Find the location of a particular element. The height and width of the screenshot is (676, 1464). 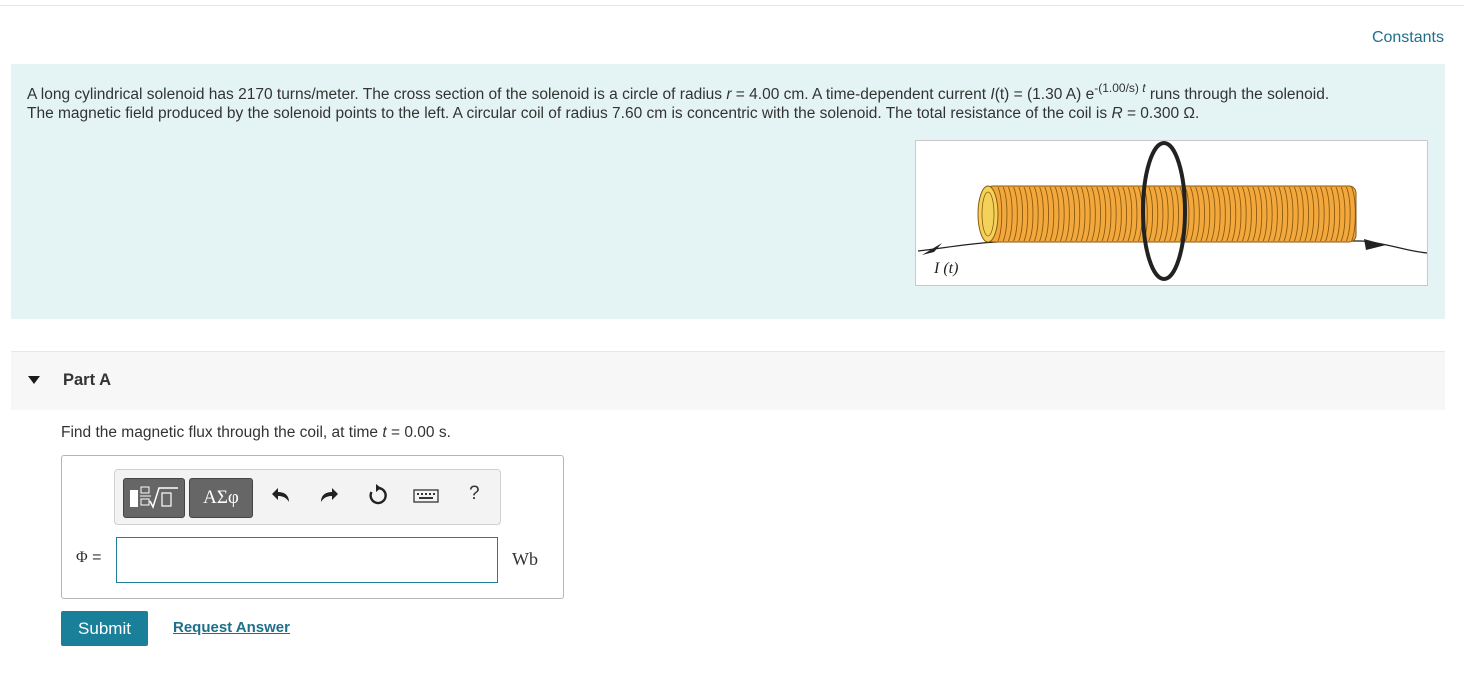

help-button: ? is located at coordinates (474, 494).